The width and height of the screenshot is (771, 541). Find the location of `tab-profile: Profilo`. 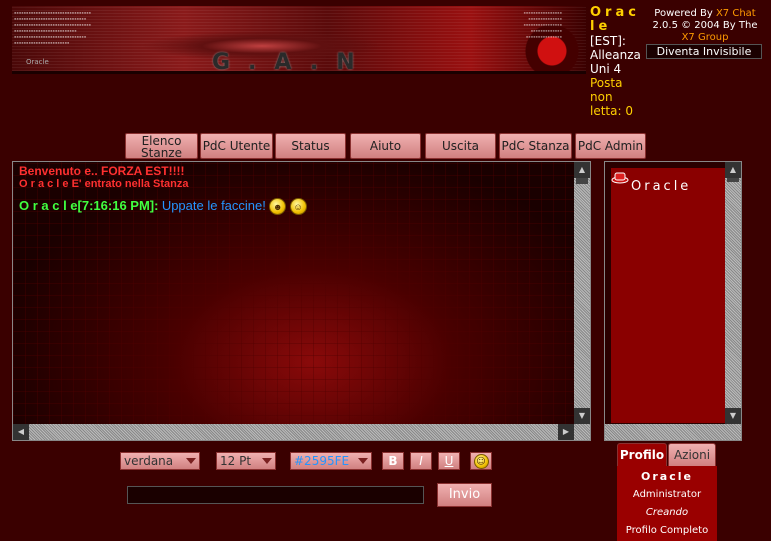

tab-profile: Profilo is located at coordinates (642, 455).